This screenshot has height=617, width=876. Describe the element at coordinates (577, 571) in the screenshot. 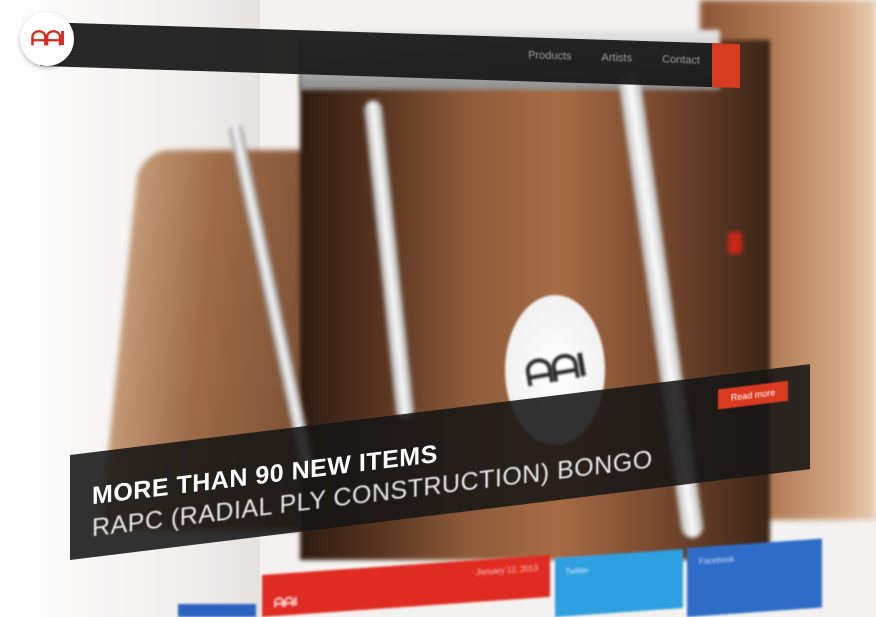

I see `tile-label: Twitter` at that location.